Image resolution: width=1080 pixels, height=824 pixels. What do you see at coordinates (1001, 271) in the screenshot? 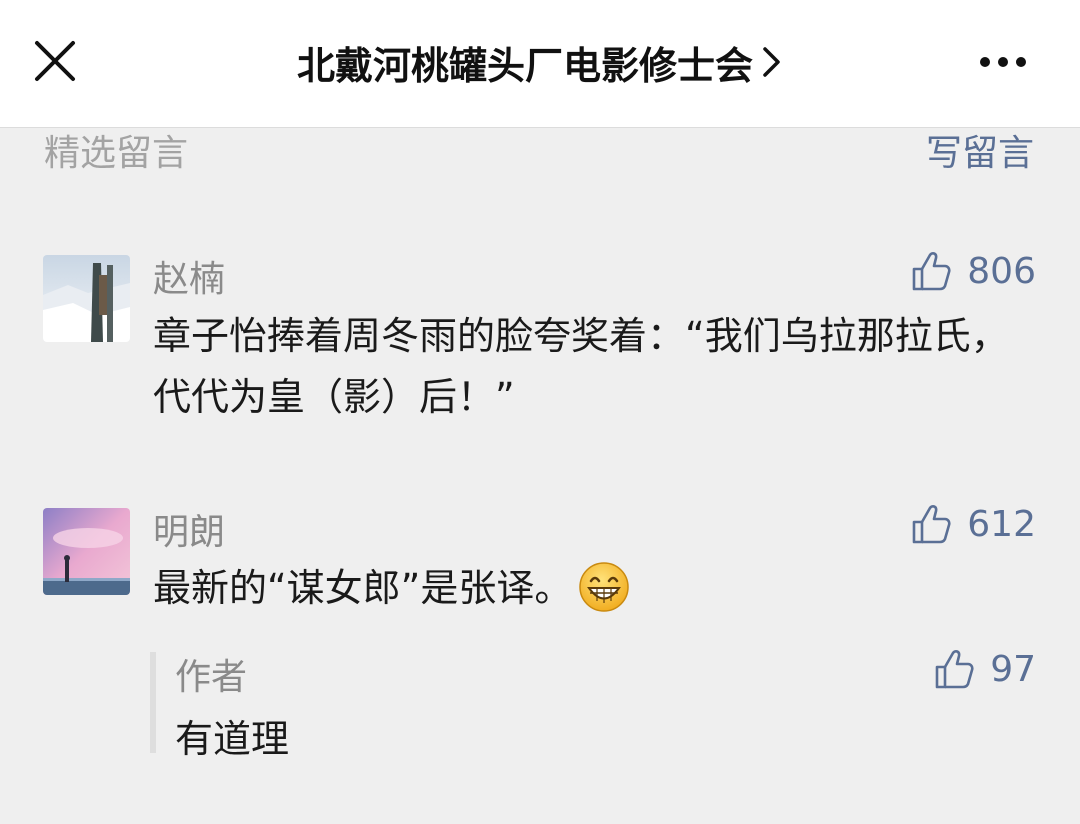
I see `like-count: 806` at bounding box center [1001, 271].